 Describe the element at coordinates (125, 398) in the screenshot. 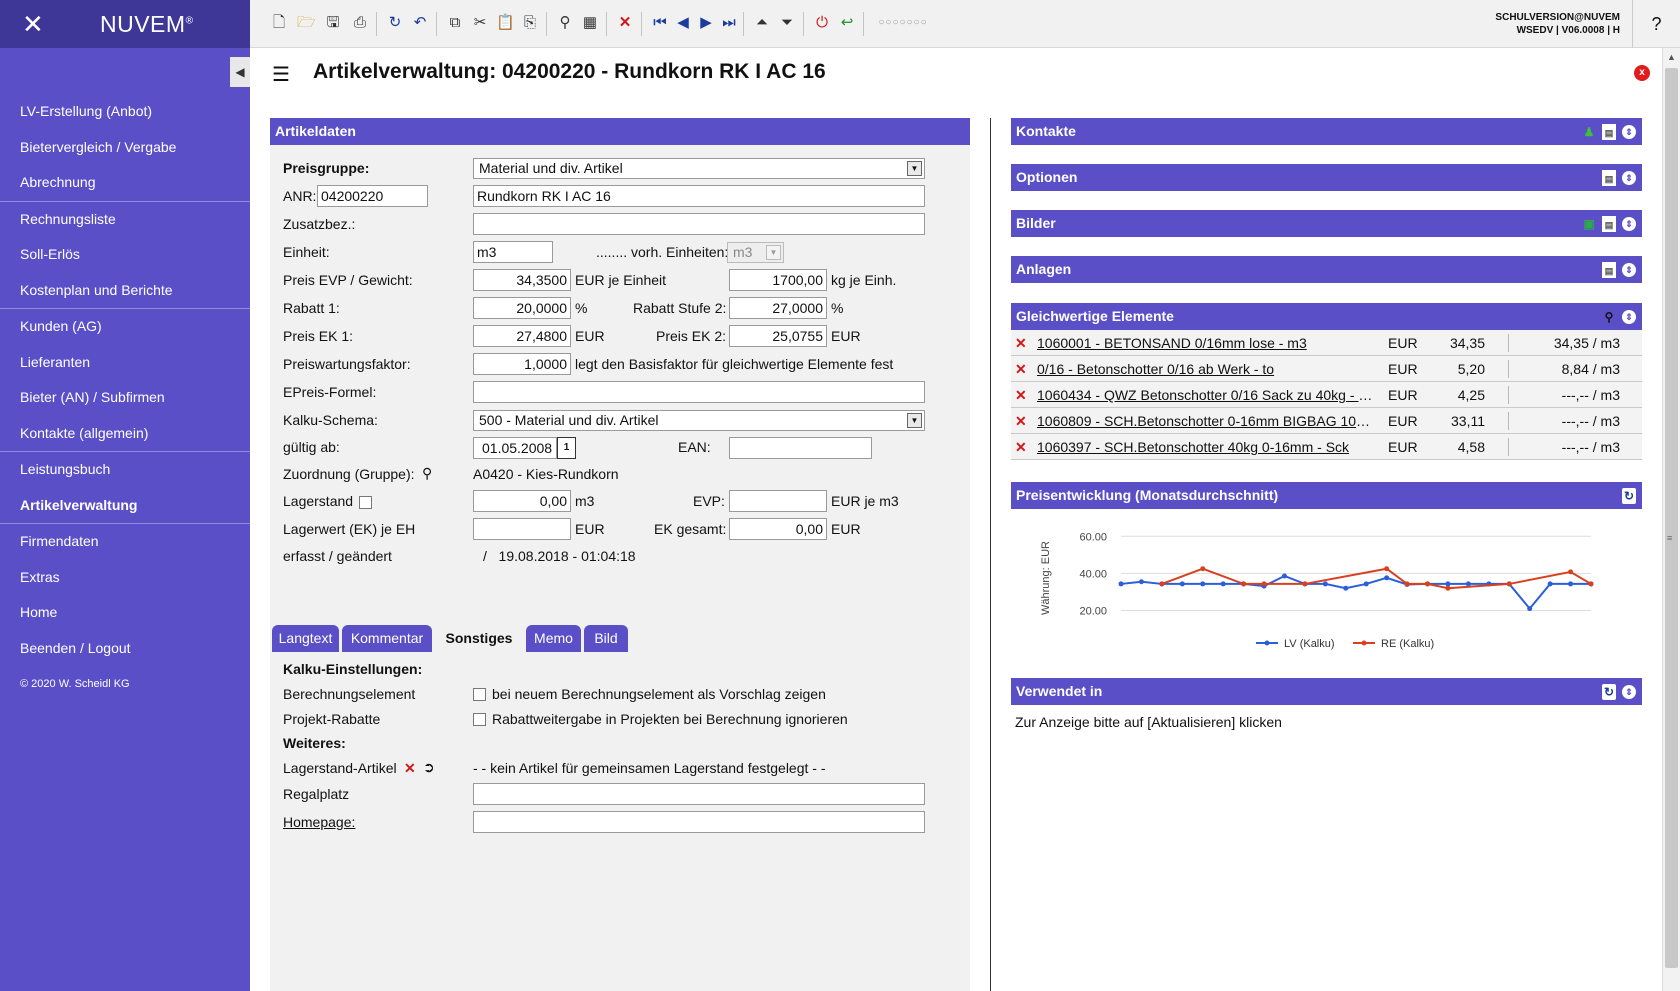

I see `sidebar-item-bieter: Bieter (AN) / Subfirmen` at that location.